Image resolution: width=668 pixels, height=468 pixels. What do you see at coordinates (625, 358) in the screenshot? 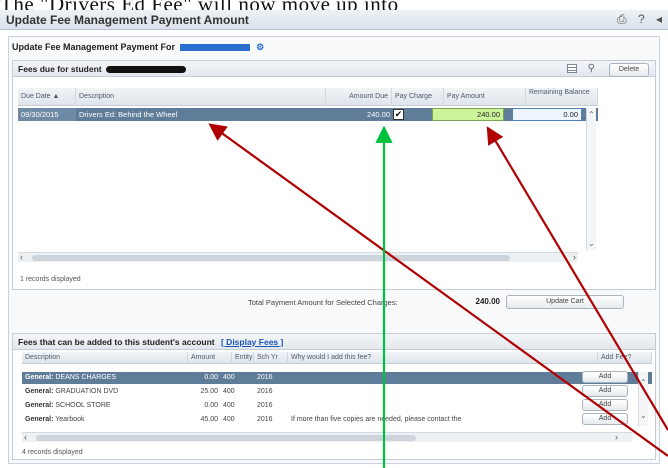
I see `col-add-fee: Add Fee?` at bounding box center [625, 358].